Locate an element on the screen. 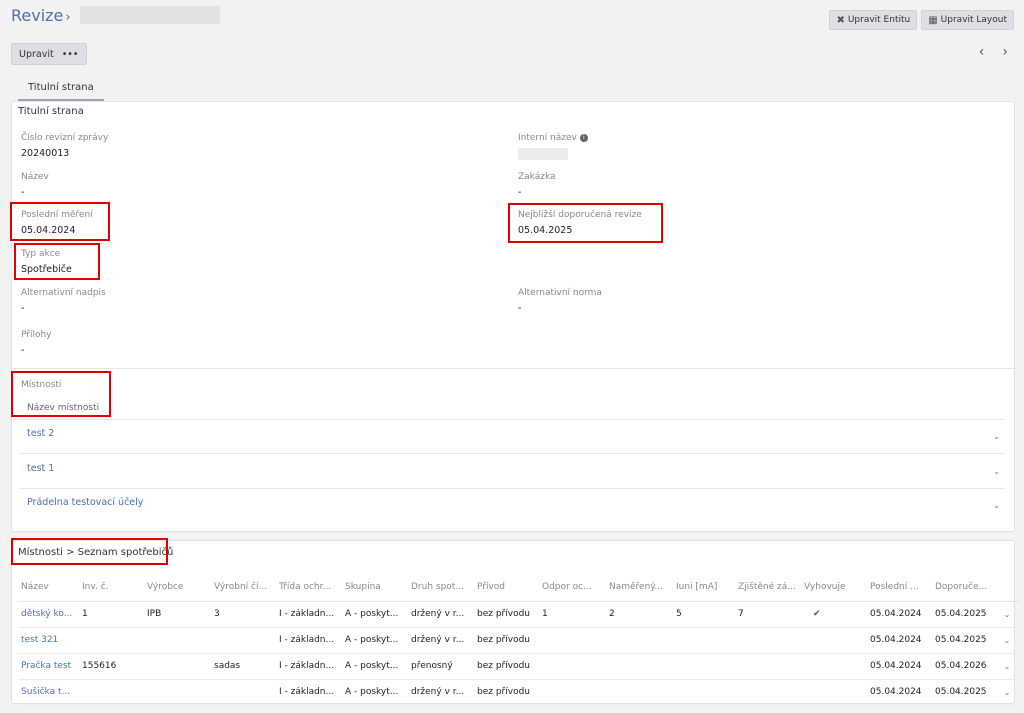 The height and width of the screenshot is (713, 1024). edit-layout-button: ▦ Upravit Layout is located at coordinates (967, 20).